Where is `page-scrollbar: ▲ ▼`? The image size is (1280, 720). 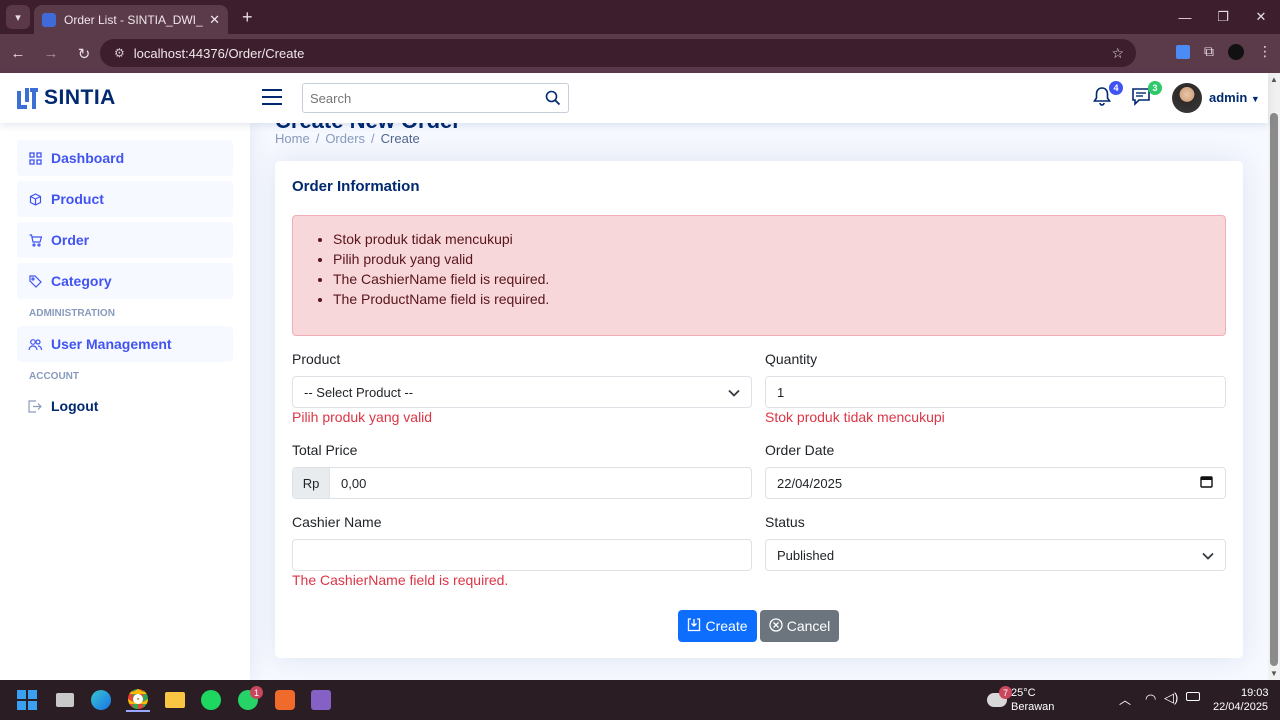
page-scrollbar: ▲ ▼ is located at coordinates (1274, 376).